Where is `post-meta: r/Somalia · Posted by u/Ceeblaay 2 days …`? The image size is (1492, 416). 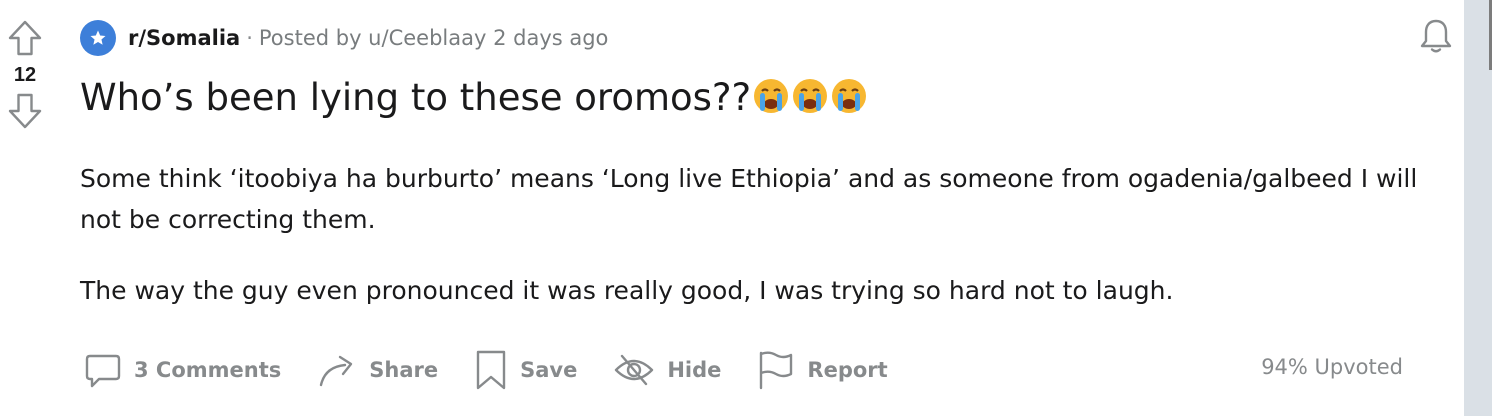
post-meta: r/Somalia · Posted by u/Ceeblaay 2 days … is located at coordinates (344, 38).